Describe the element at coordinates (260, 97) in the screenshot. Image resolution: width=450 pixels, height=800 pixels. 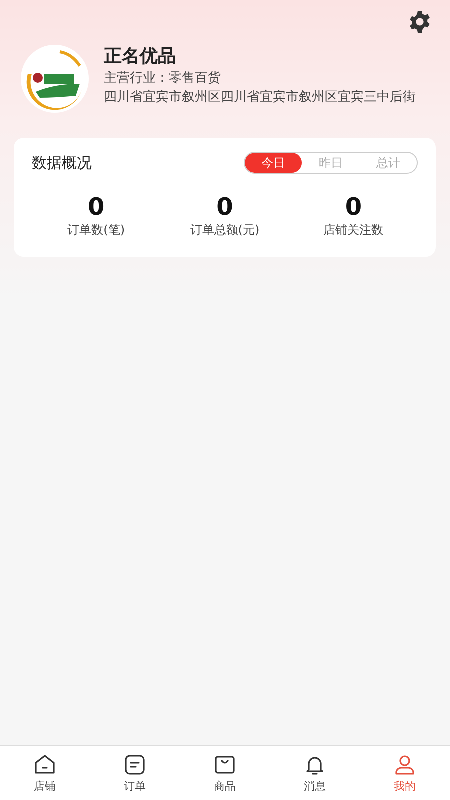
I see `address-text: 四川省宜宾市叙州区四川省宜宾市叙州区宜宾三中后街` at that location.